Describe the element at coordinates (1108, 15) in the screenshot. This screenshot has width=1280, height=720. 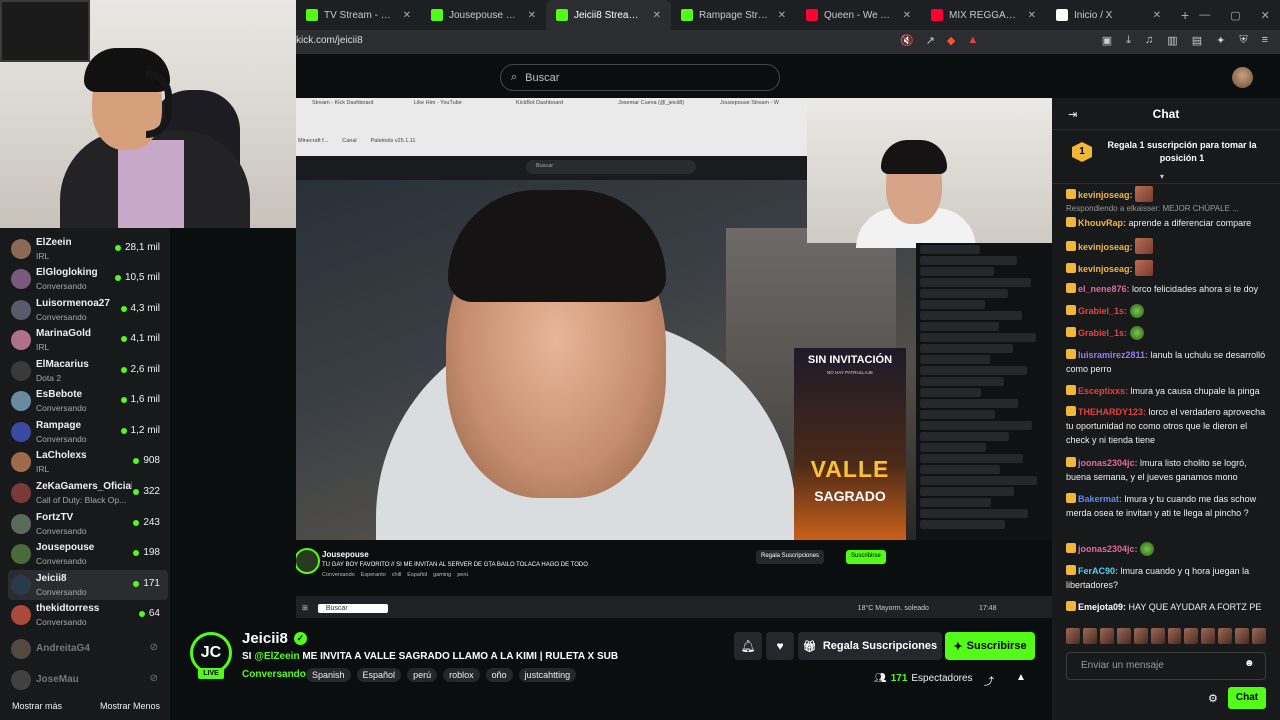
I see `browser-tab: Inicio / X ✕` at that location.